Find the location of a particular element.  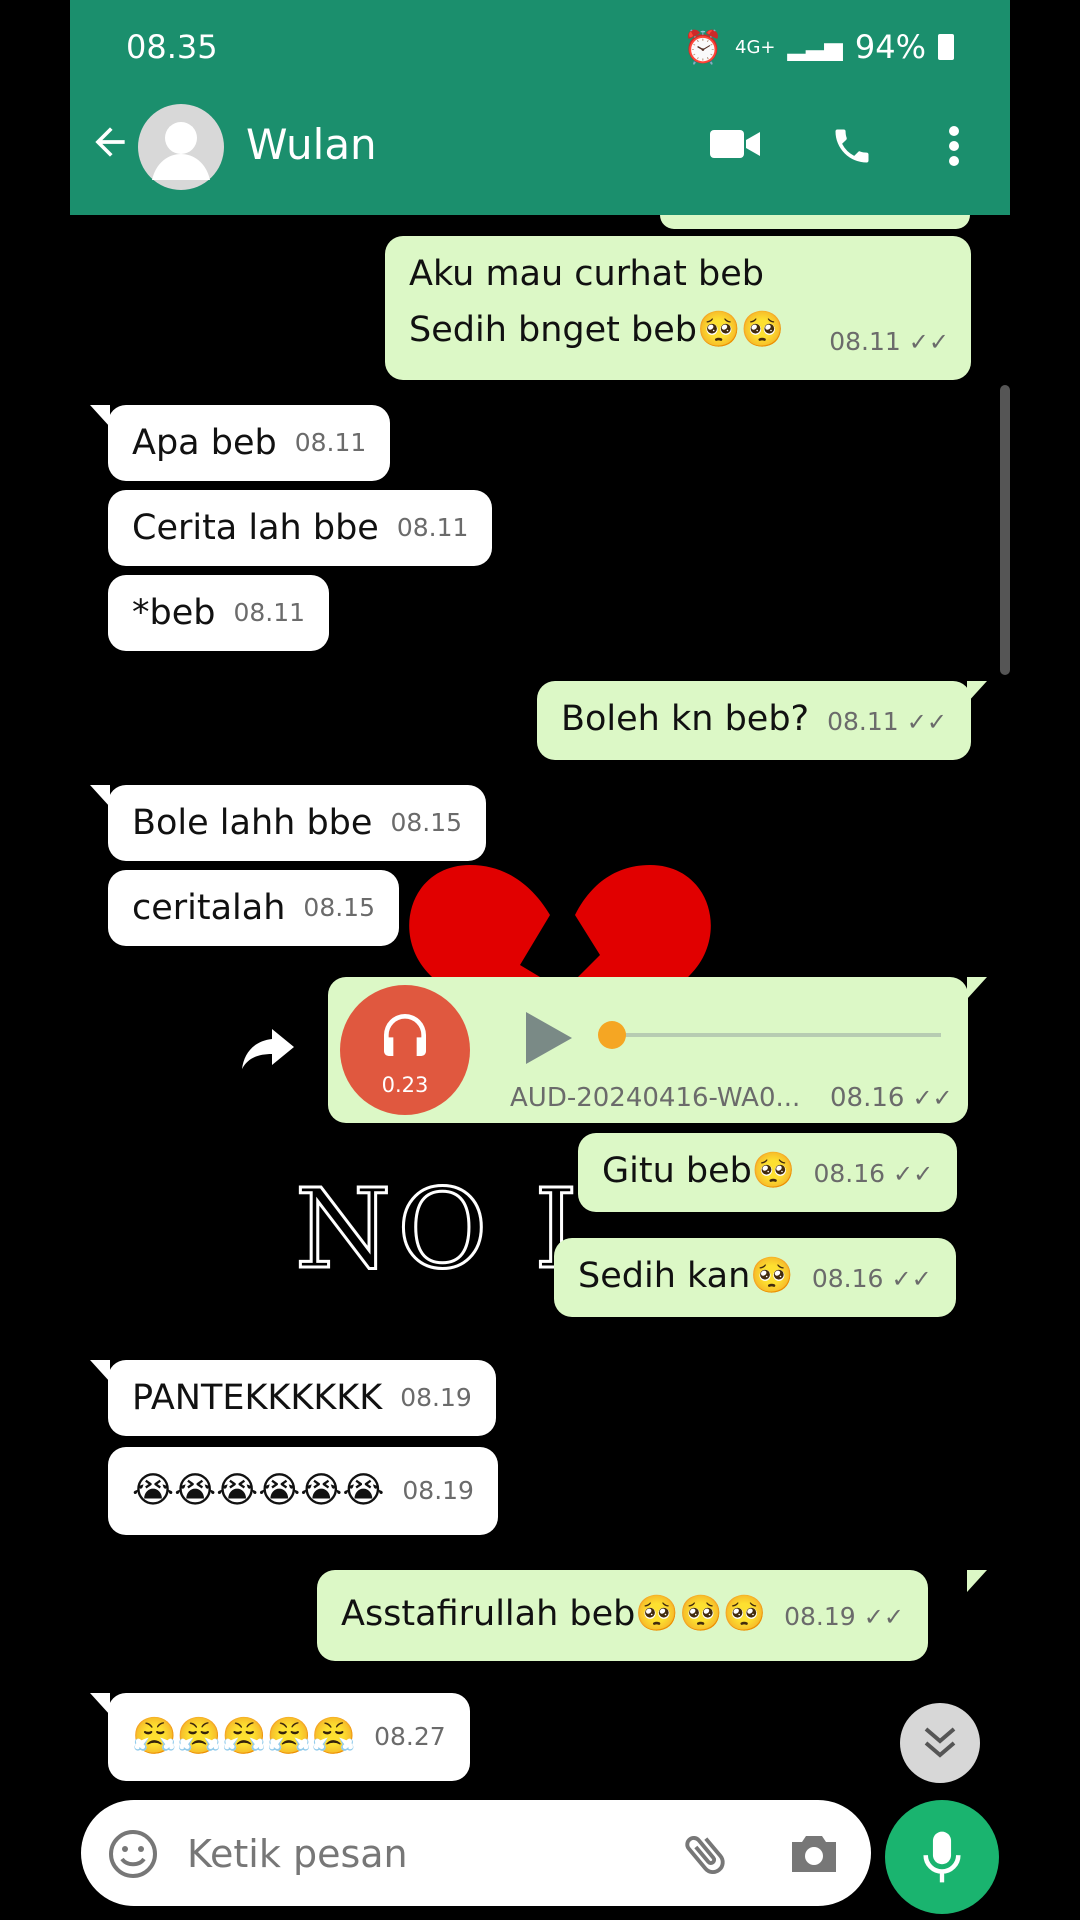

video-call-button is located at coordinates (735, 146).